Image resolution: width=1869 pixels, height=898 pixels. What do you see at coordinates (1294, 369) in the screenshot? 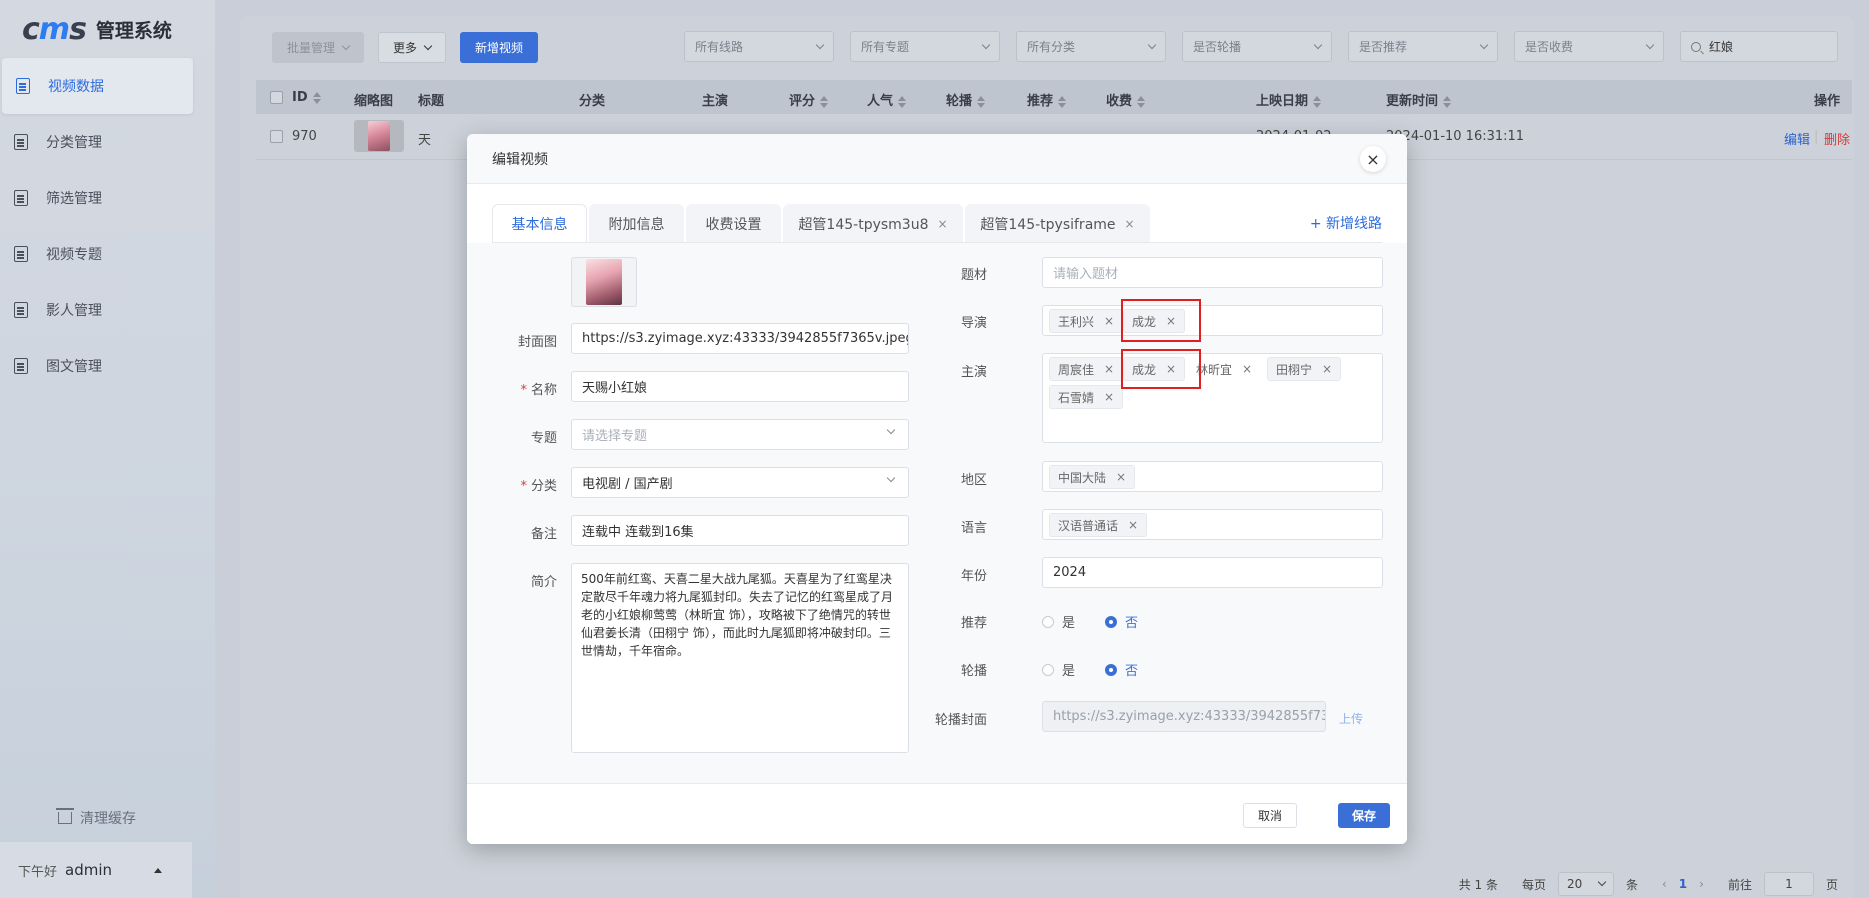
I see `tag-label: 田栩宁` at bounding box center [1294, 369].